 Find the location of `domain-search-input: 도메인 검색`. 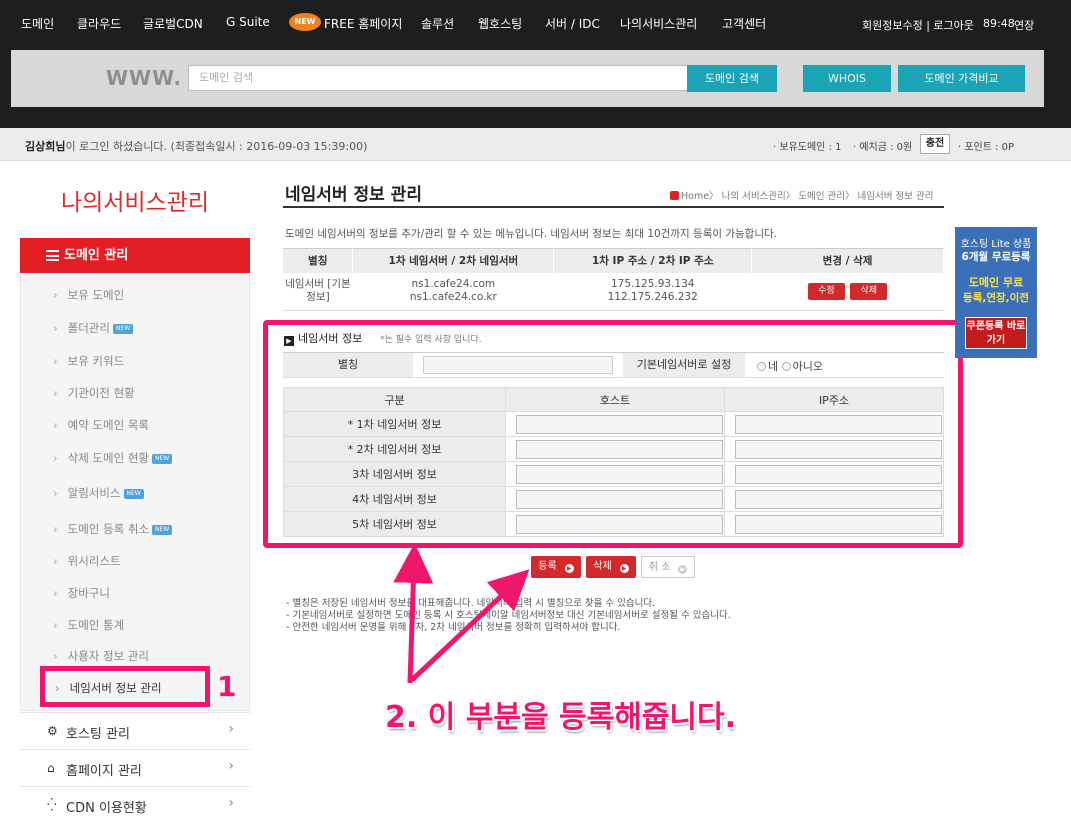

domain-search-input: 도메인 검색 is located at coordinates (438, 78).